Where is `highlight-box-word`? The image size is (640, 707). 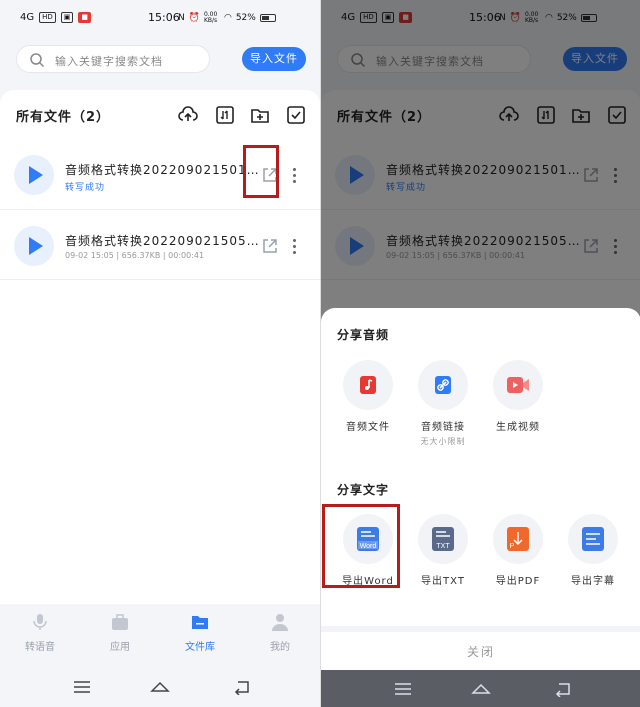
highlight-box-word is located at coordinates (361, 546).